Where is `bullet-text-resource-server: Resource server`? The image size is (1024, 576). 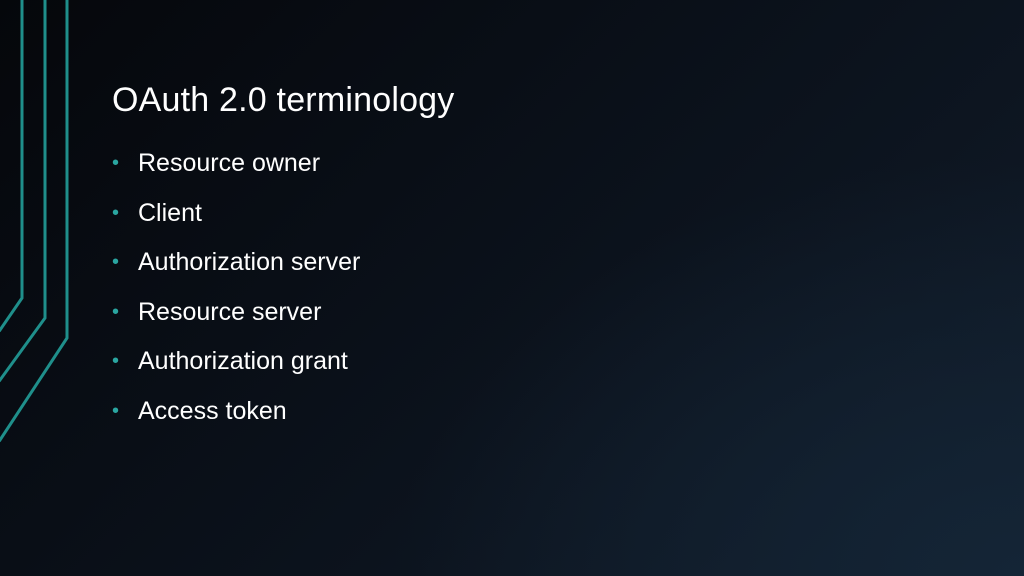 bullet-text-resource-server: Resource server is located at coordinates (230, 311).